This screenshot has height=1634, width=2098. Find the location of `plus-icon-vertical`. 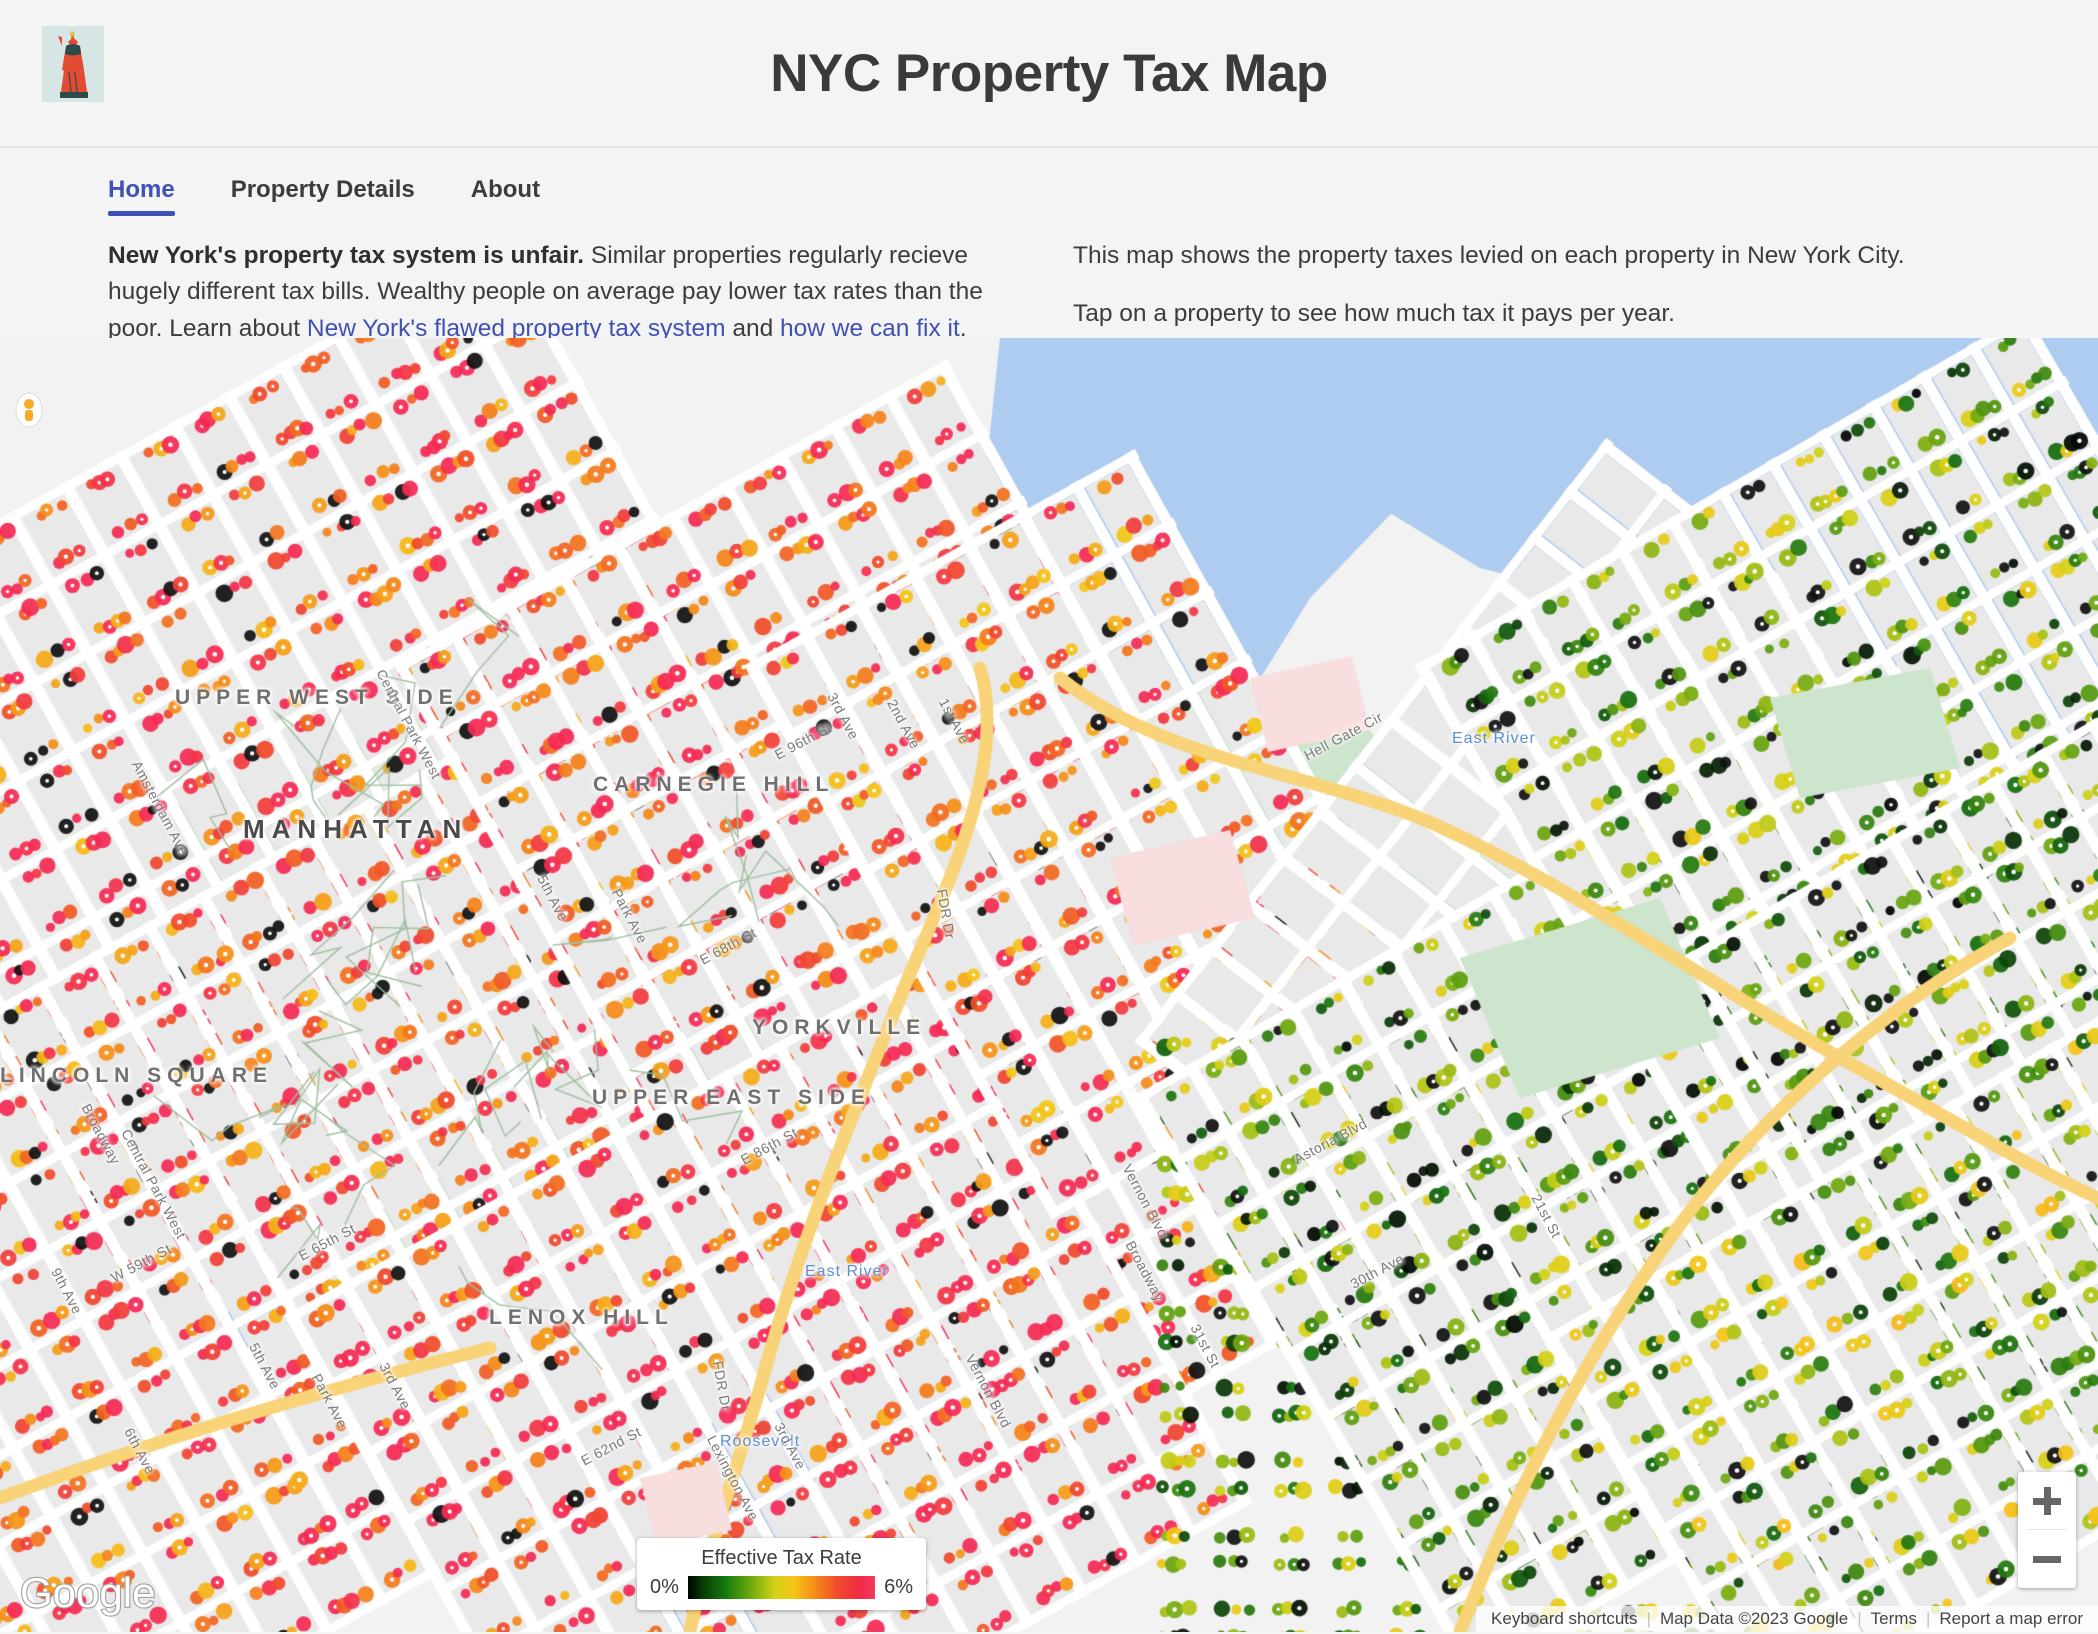

plus-icon-vertical is located at coordinates (2047, 1501).